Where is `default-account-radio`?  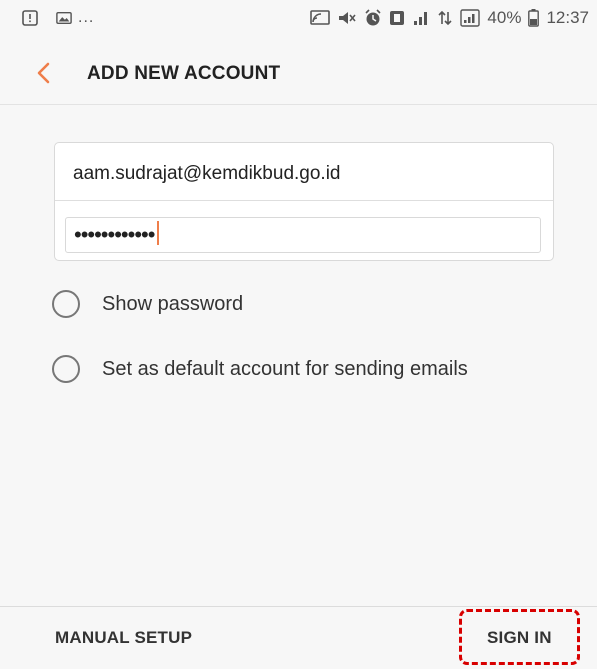 default-account-radio is located at coordinates (66, 369).